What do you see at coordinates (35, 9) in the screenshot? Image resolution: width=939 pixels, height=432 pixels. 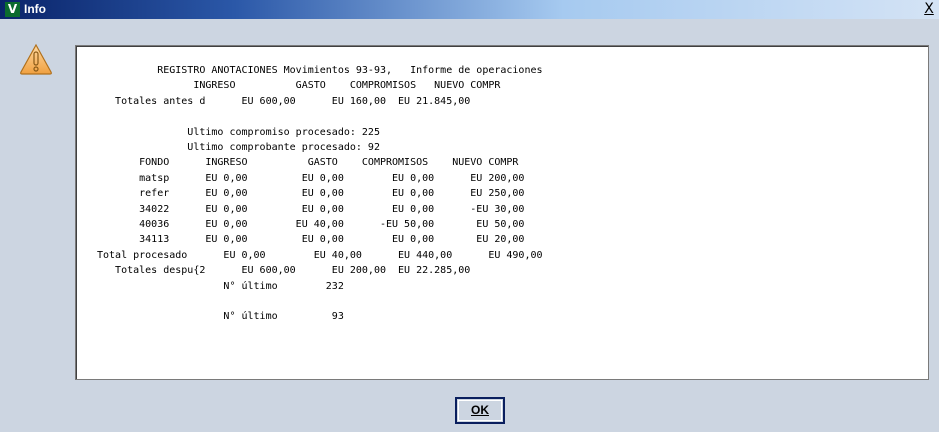 I see `window-title: Info` at bounding box center [35, 9].